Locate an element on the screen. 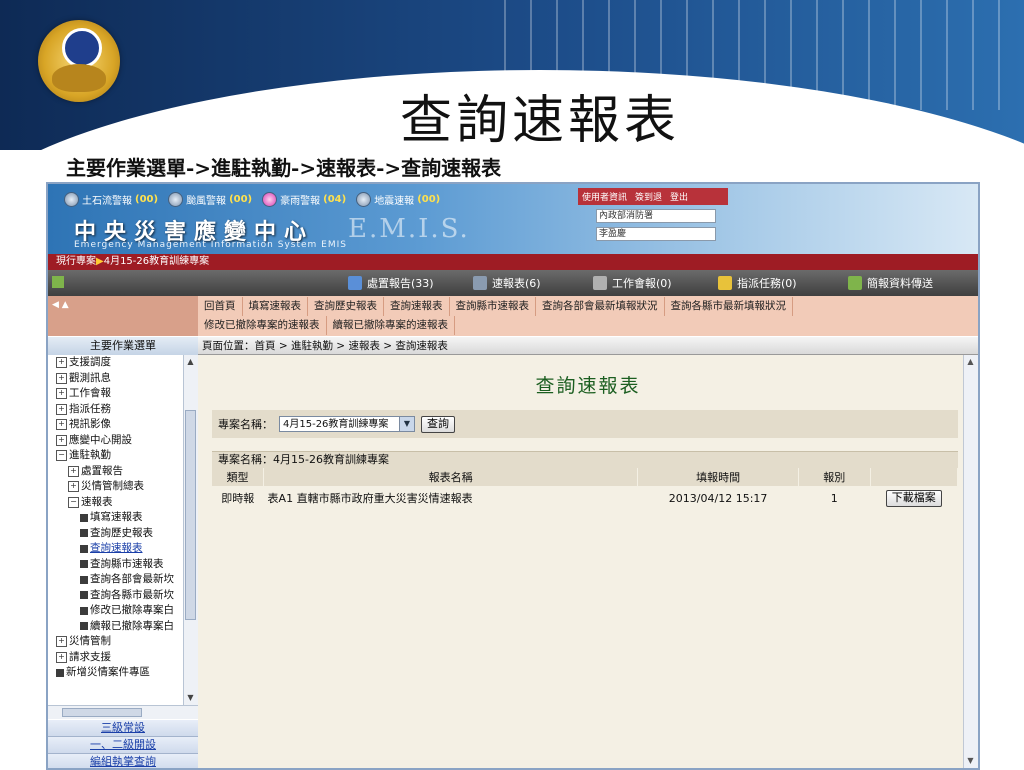 Image resolution: width=1024 pixels, height=770 pixels. tree-node-label: 速報表 is located at coordinates (97, 501).